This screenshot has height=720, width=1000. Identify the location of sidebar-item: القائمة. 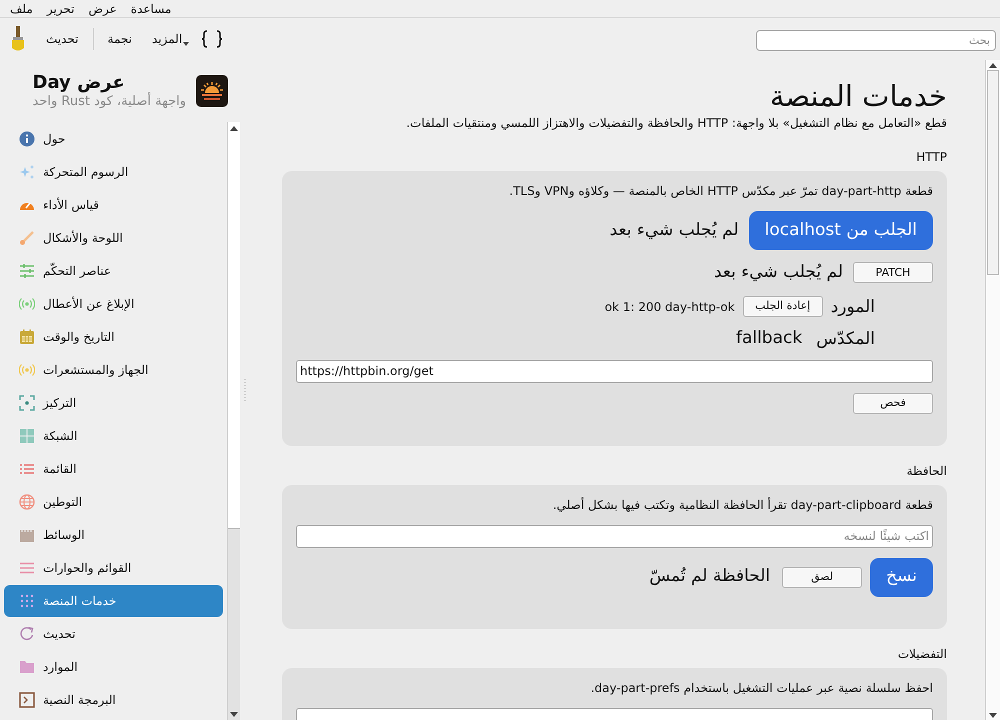
(113, 468).